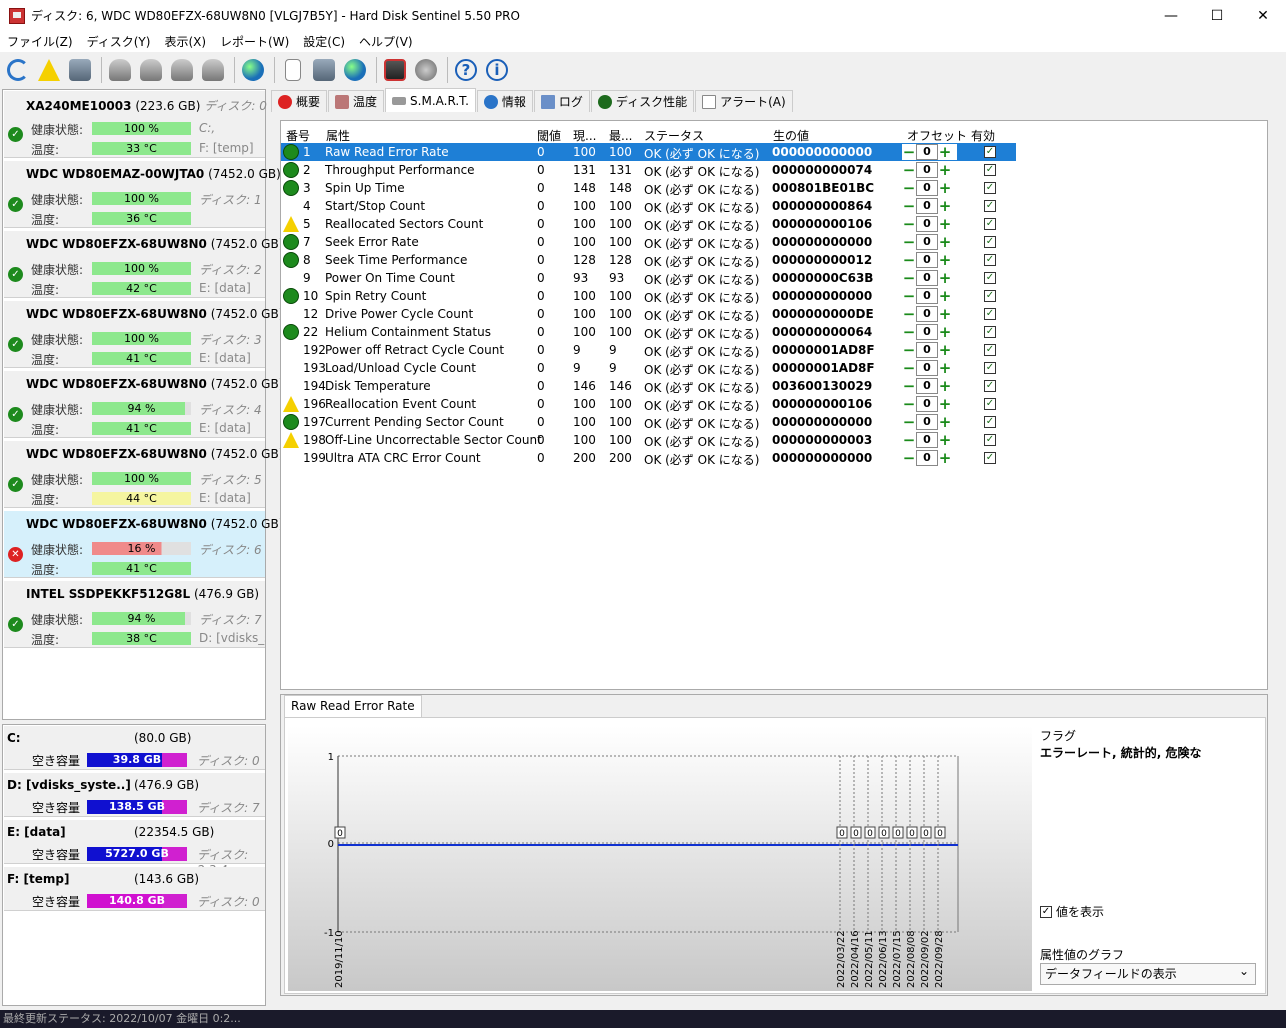 The width and height of the screenshot is (1286, 1028). I want to click on disk-info-button, so click(80, 70).